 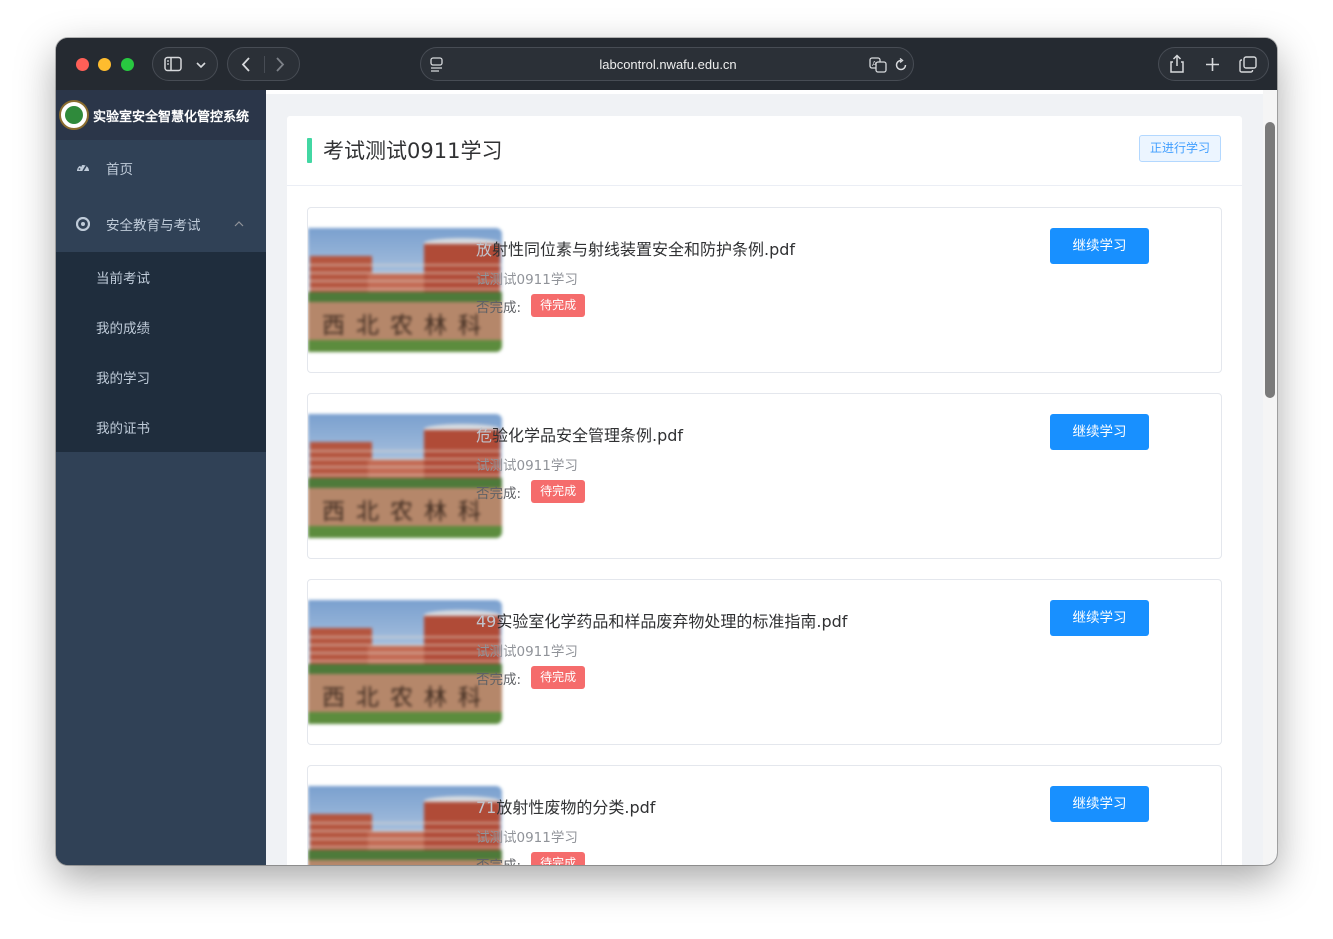 I want to click on dashboard-icon, so click(x=83, y=168).